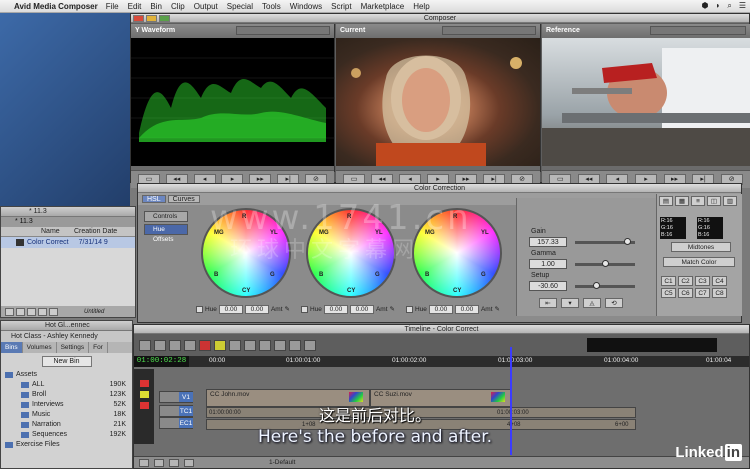 The height and width of the screenshot is (469, 750). What do you see at coordinates (710, 228) in the screenshot?
I see `target-rgb-readout: R:16 G:16 B:16` at bounding box center [710, 228].